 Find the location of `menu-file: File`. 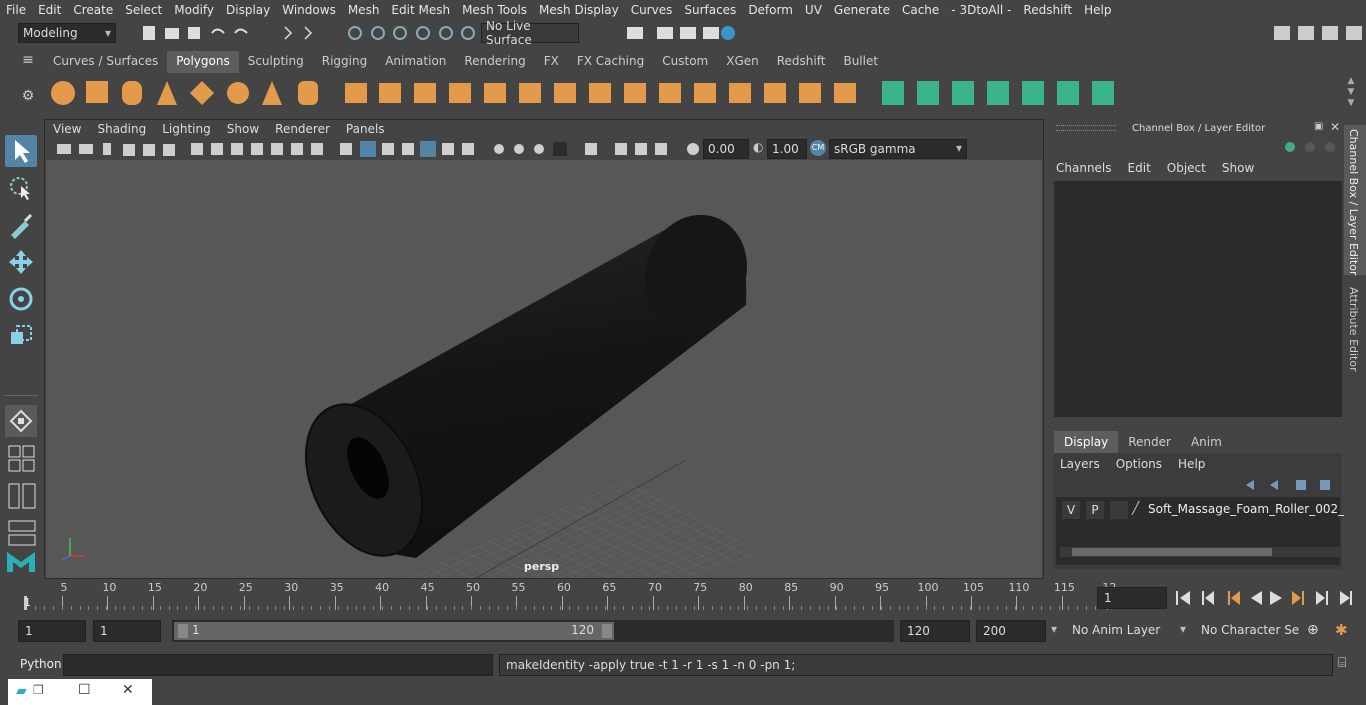

menu-file: File is located at coordinates (16, 10).